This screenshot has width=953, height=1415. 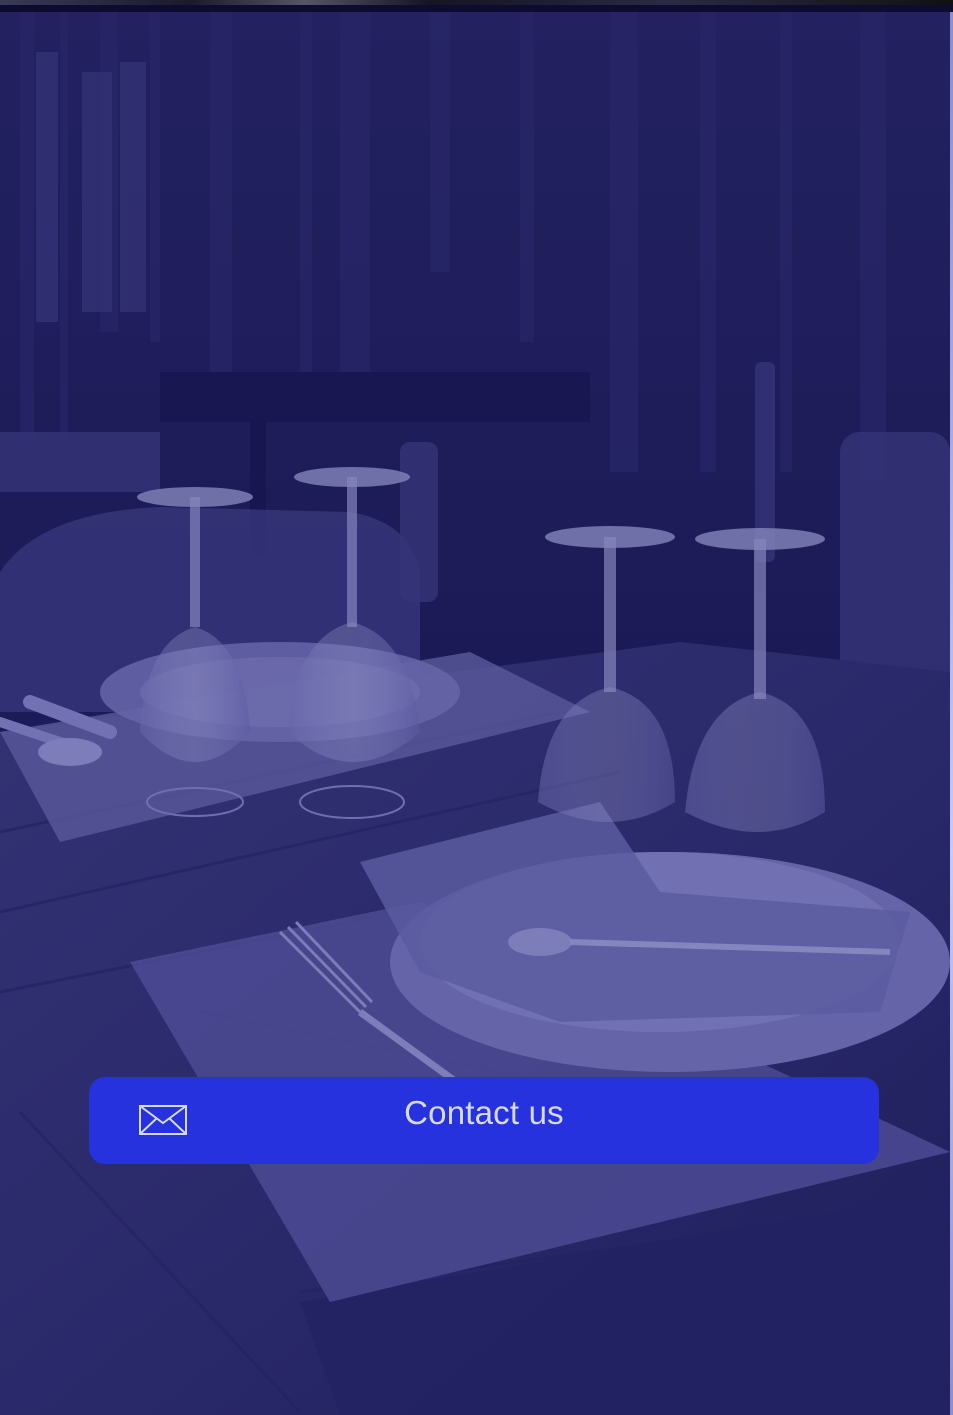 I want to click on contact-us-label: Contact us, so click(x=484, y=1112).